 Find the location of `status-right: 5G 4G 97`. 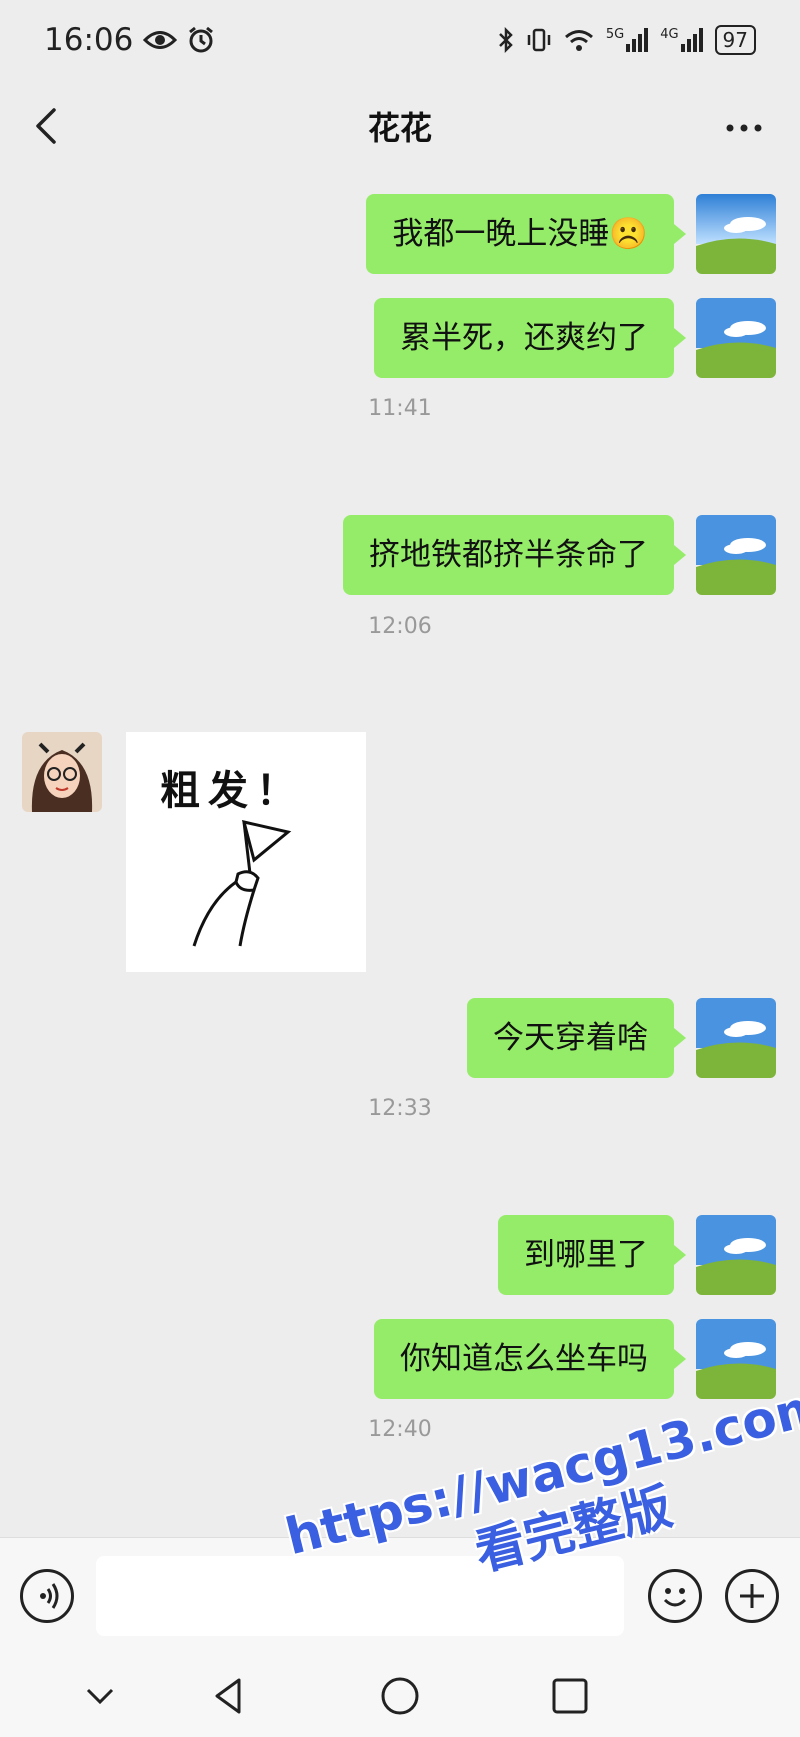

status-right: 5G 4G 97 is located at coordinates (627, 40).